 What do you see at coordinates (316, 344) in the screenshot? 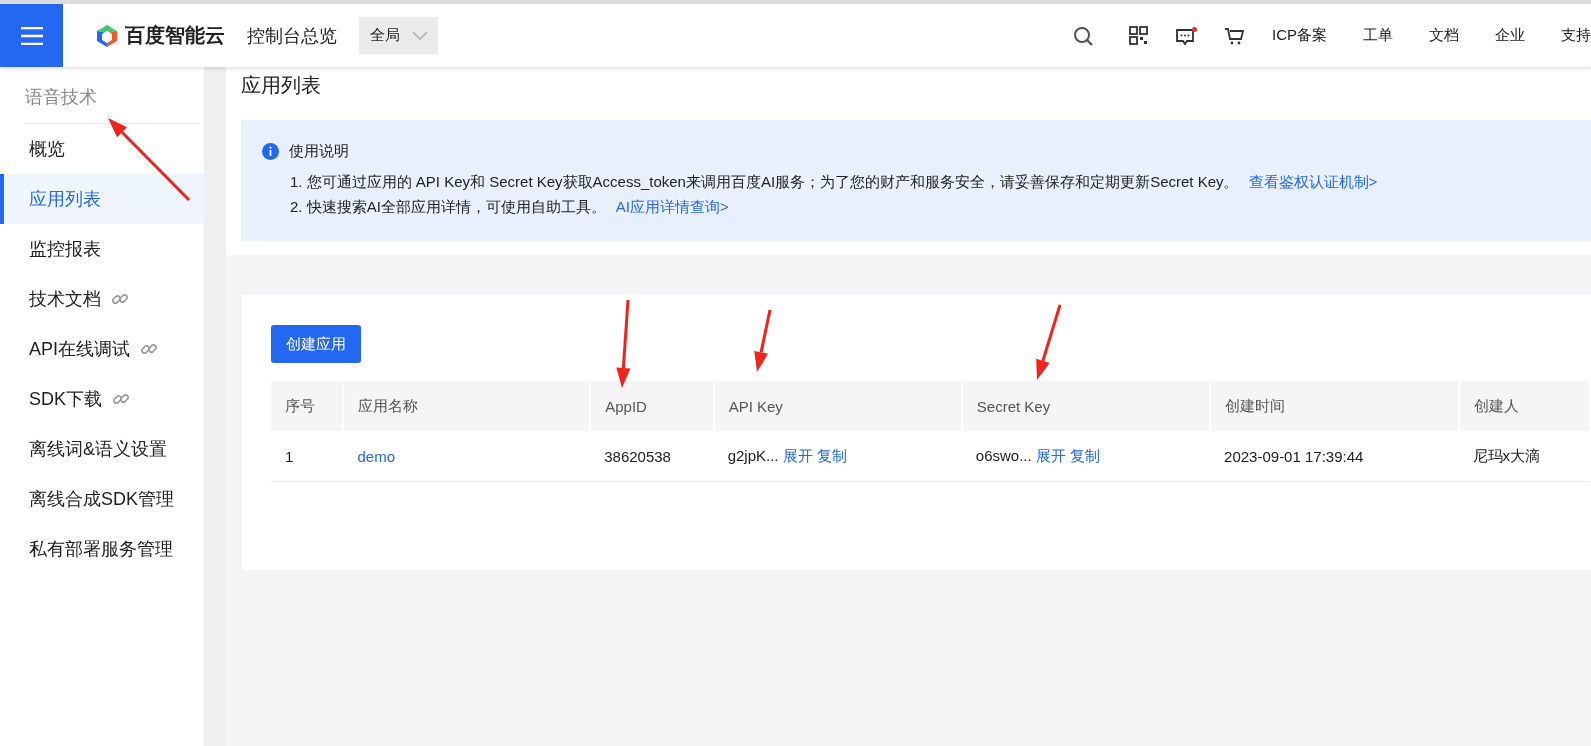
I see `create-app-button: 创建应用` at bounding box center [316, 344].